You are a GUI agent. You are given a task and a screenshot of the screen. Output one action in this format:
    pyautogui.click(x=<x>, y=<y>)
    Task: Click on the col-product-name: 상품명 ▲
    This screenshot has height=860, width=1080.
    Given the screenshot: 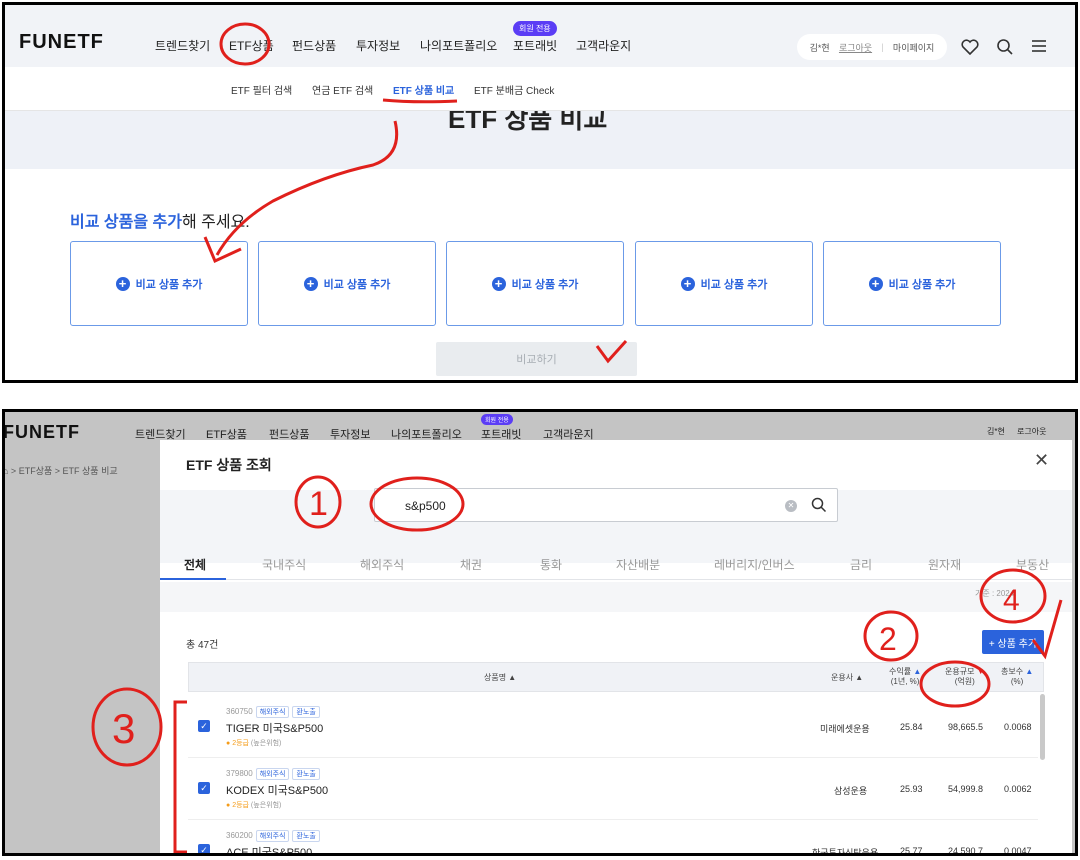 What is the action you would take?
    pyautogui.click(x=500, y=678)
    